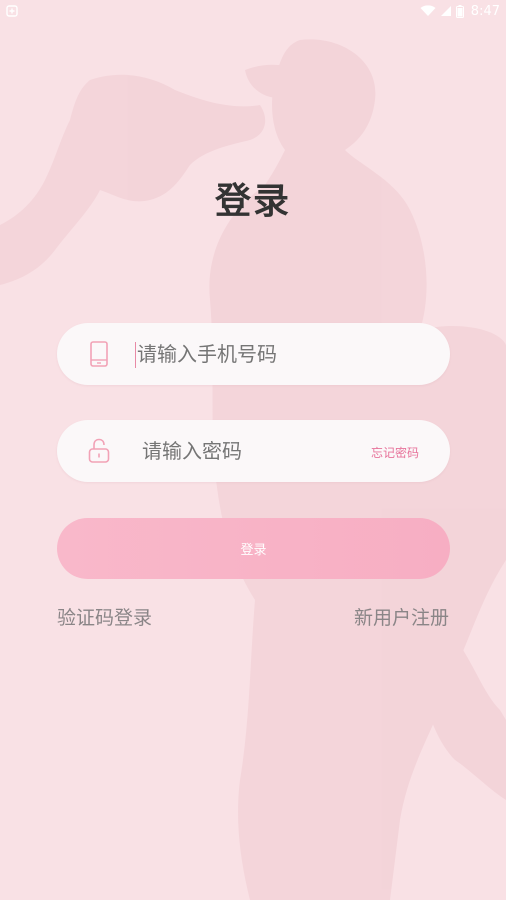 This screenshot has height=900, width=506. Describe the element at coordinates (99, 354) in the screenshot. I see `phone-icon` at that location.